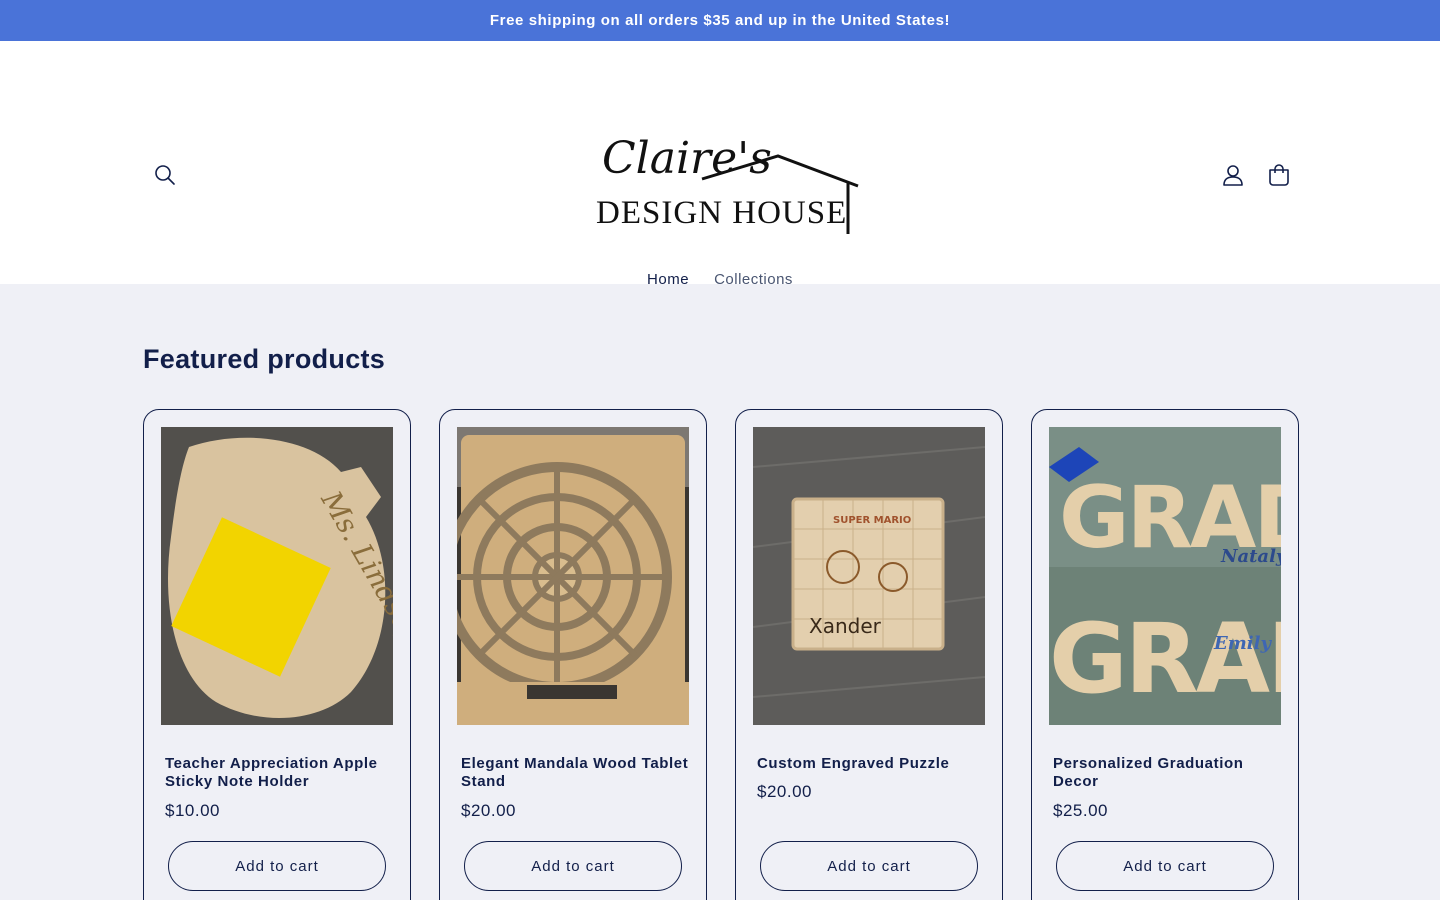 The image size is (1440, 900). Describe the element at coordinates (687, 158) in the screenshot. I see `logo-script-text: Claire's` at that location.